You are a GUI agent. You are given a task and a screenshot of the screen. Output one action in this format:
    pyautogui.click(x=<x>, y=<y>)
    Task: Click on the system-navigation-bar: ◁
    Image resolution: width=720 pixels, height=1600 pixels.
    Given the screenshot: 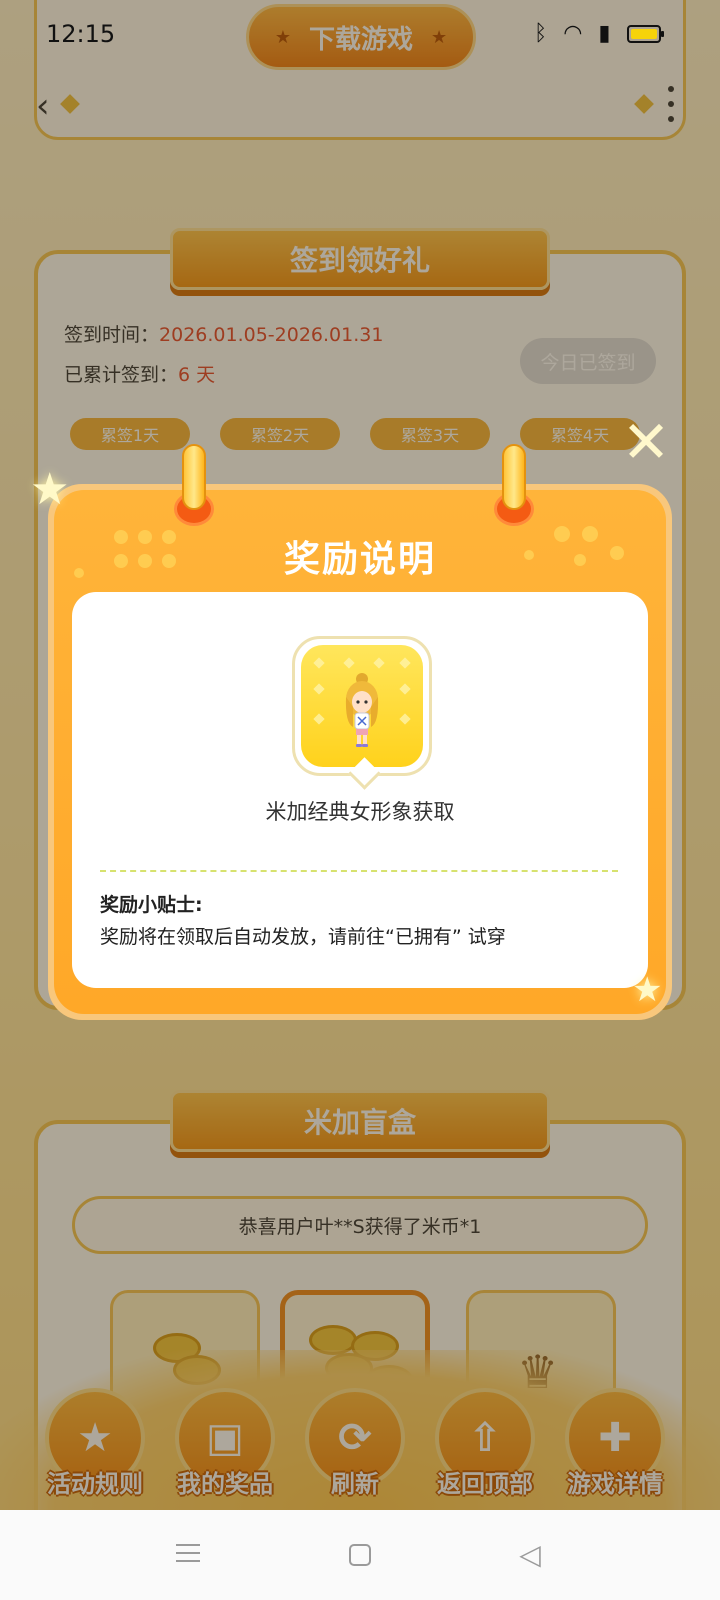 What is the action you would take?
    pyautogui.click(x=360, y=1555)
    